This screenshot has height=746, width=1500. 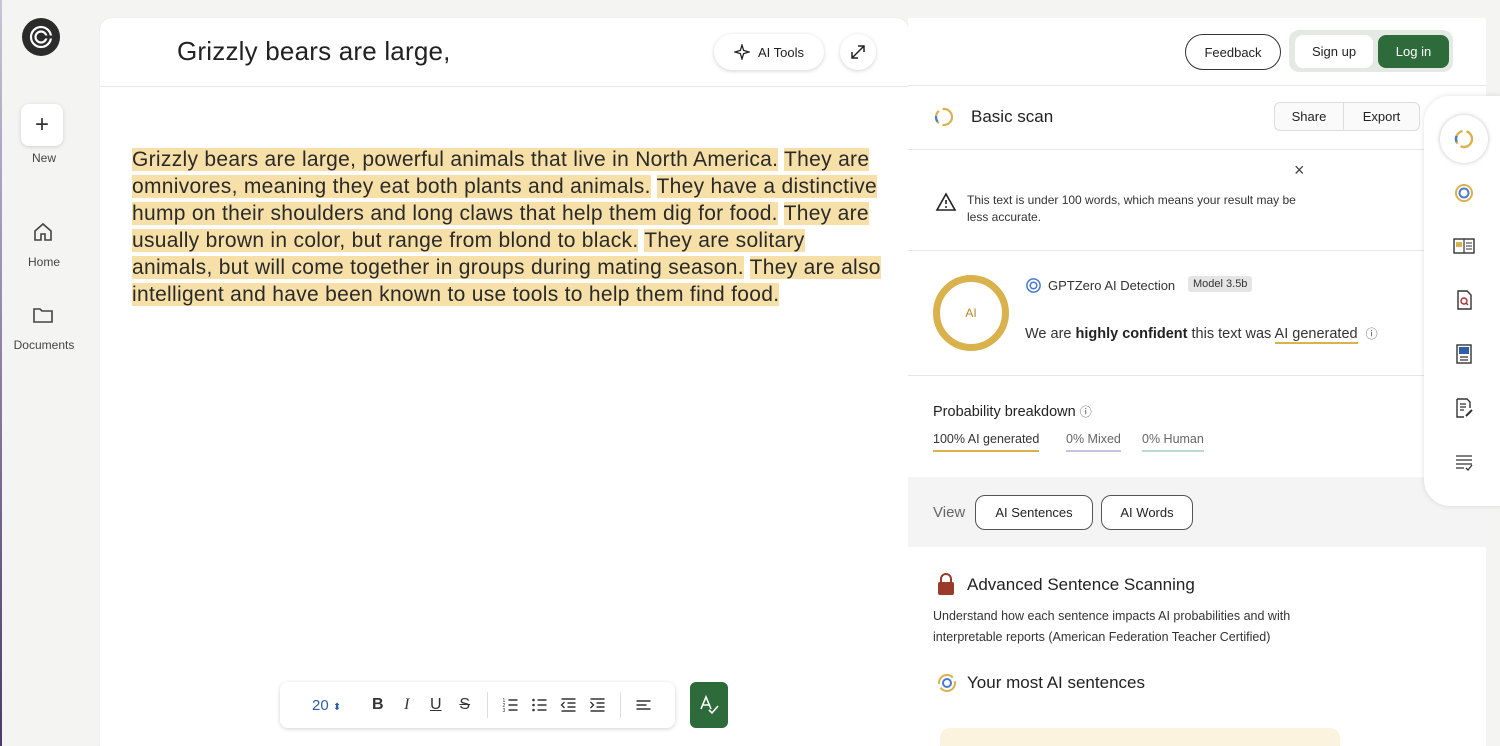 I want to click on outdent-icon, so click(x=568, y=705).